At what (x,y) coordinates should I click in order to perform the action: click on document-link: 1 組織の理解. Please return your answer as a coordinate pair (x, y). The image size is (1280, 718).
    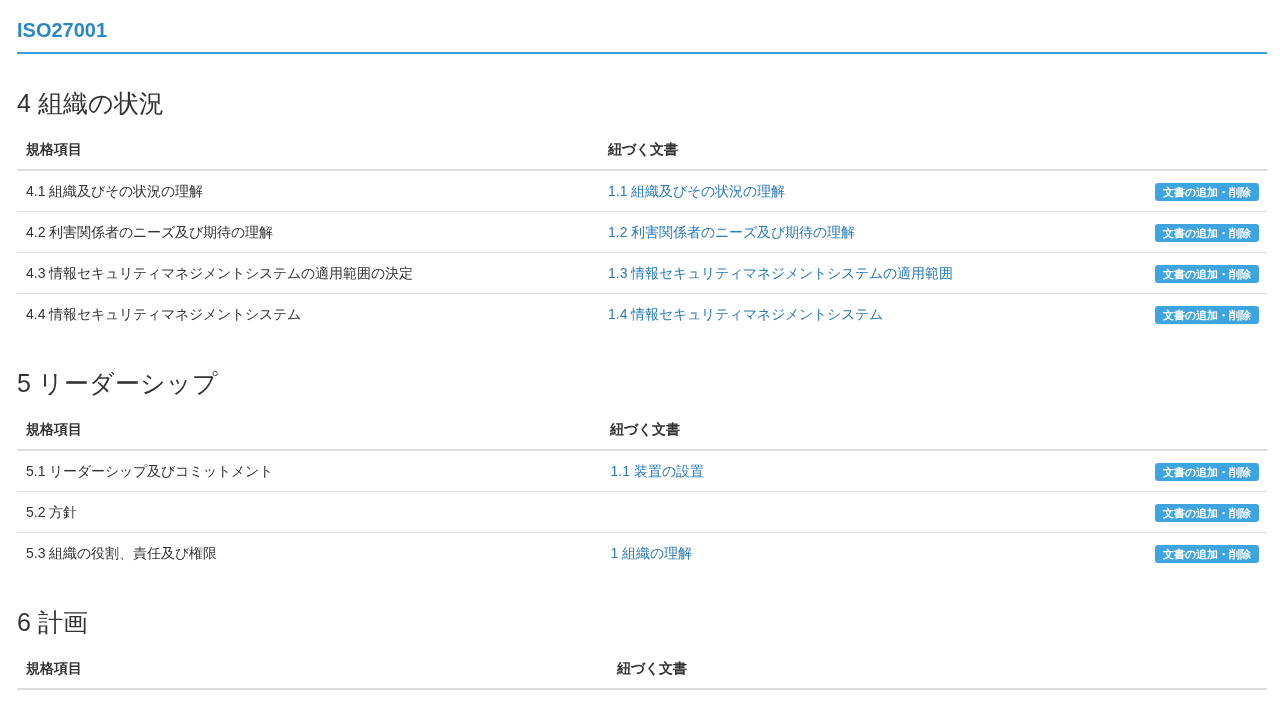
    Looking at the image, I should click on (651, 553).